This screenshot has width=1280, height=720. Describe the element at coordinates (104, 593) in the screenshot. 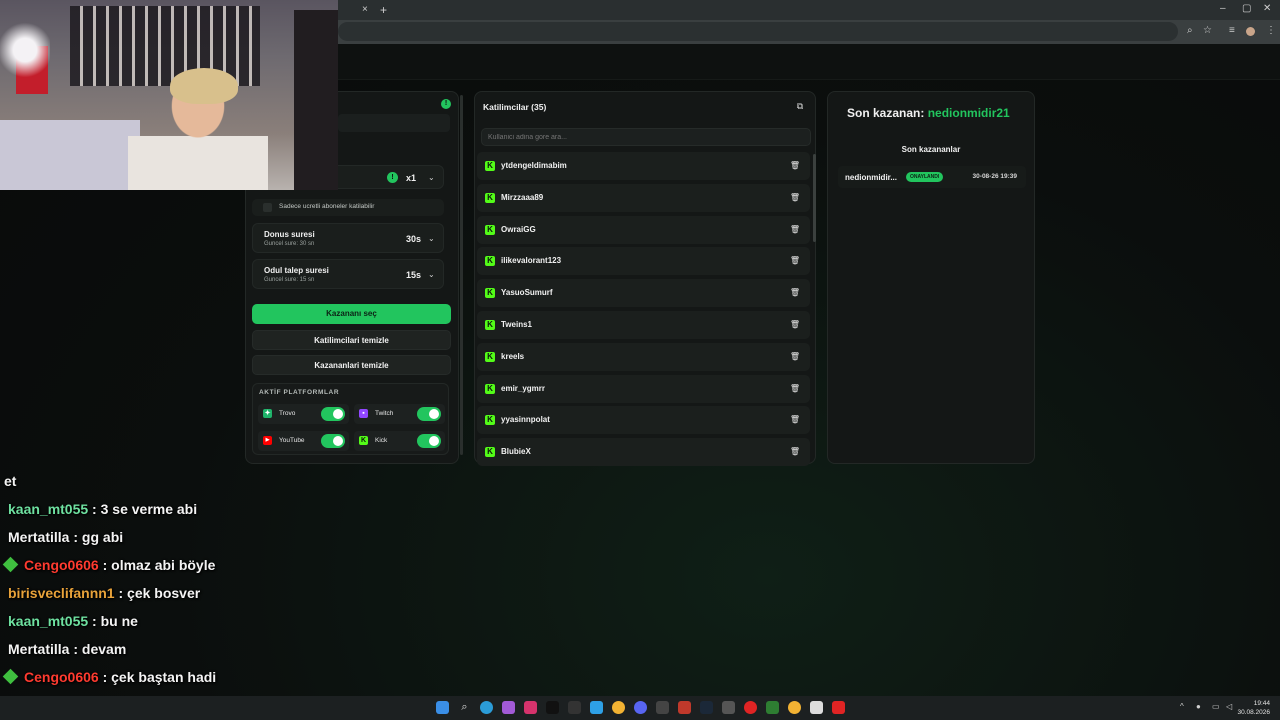

I see `chat-message: birisveclifannn1 : çek bosver` at that location.